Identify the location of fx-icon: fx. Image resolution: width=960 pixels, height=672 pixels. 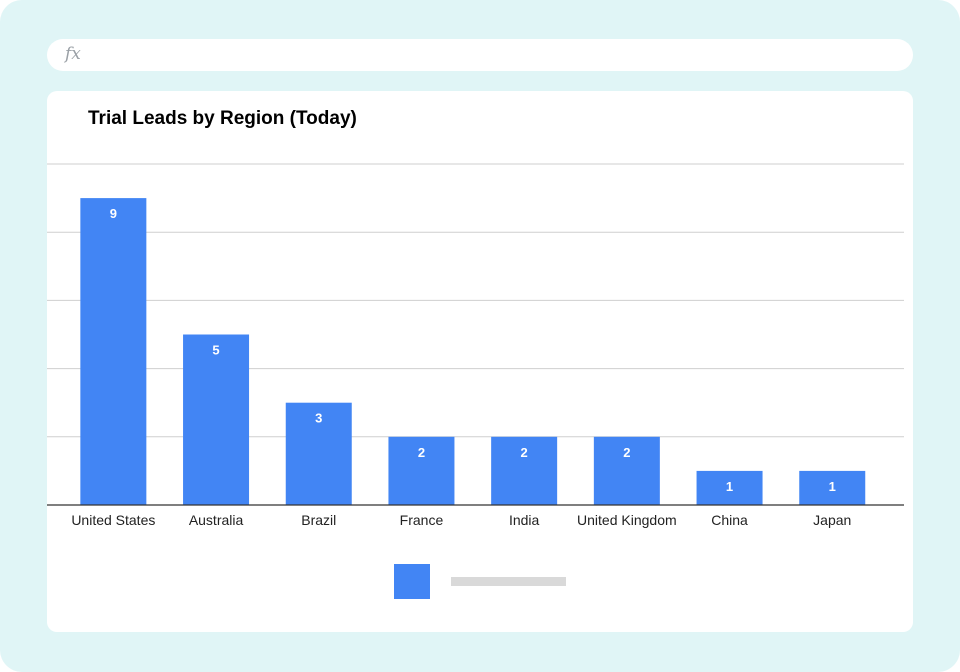
(73, 54).